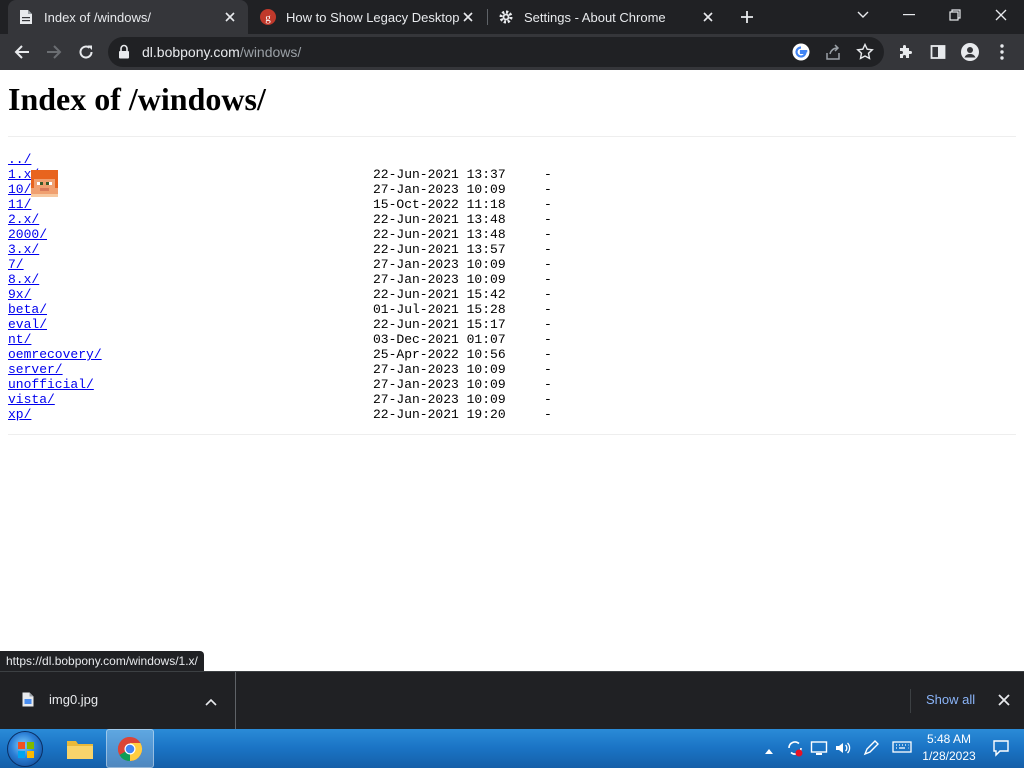 The height and width of the screenshot is (768, 1024). I want to click on address-bar: dl.bobpony.com/windows/, so click(496, 52).